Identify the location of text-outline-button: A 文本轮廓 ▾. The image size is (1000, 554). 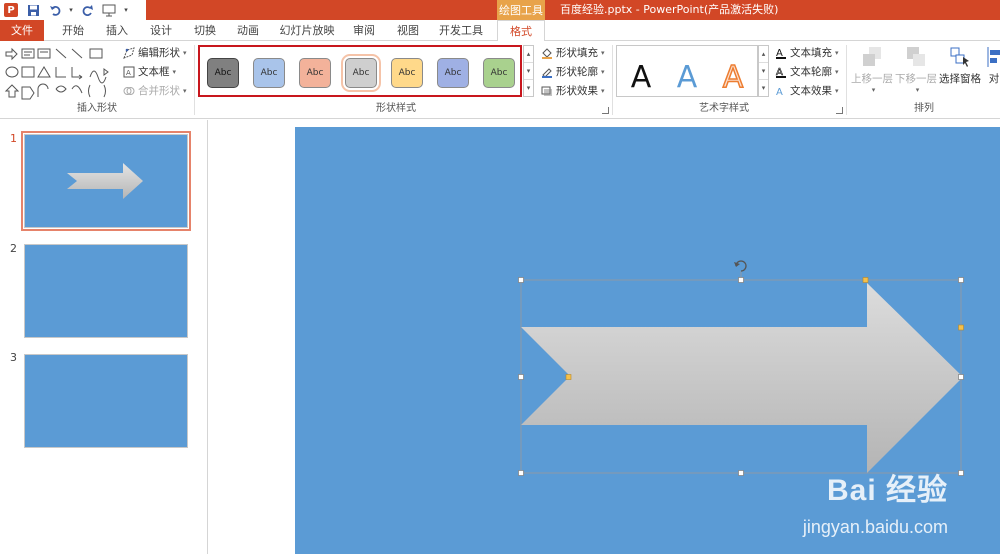
(806, 72).